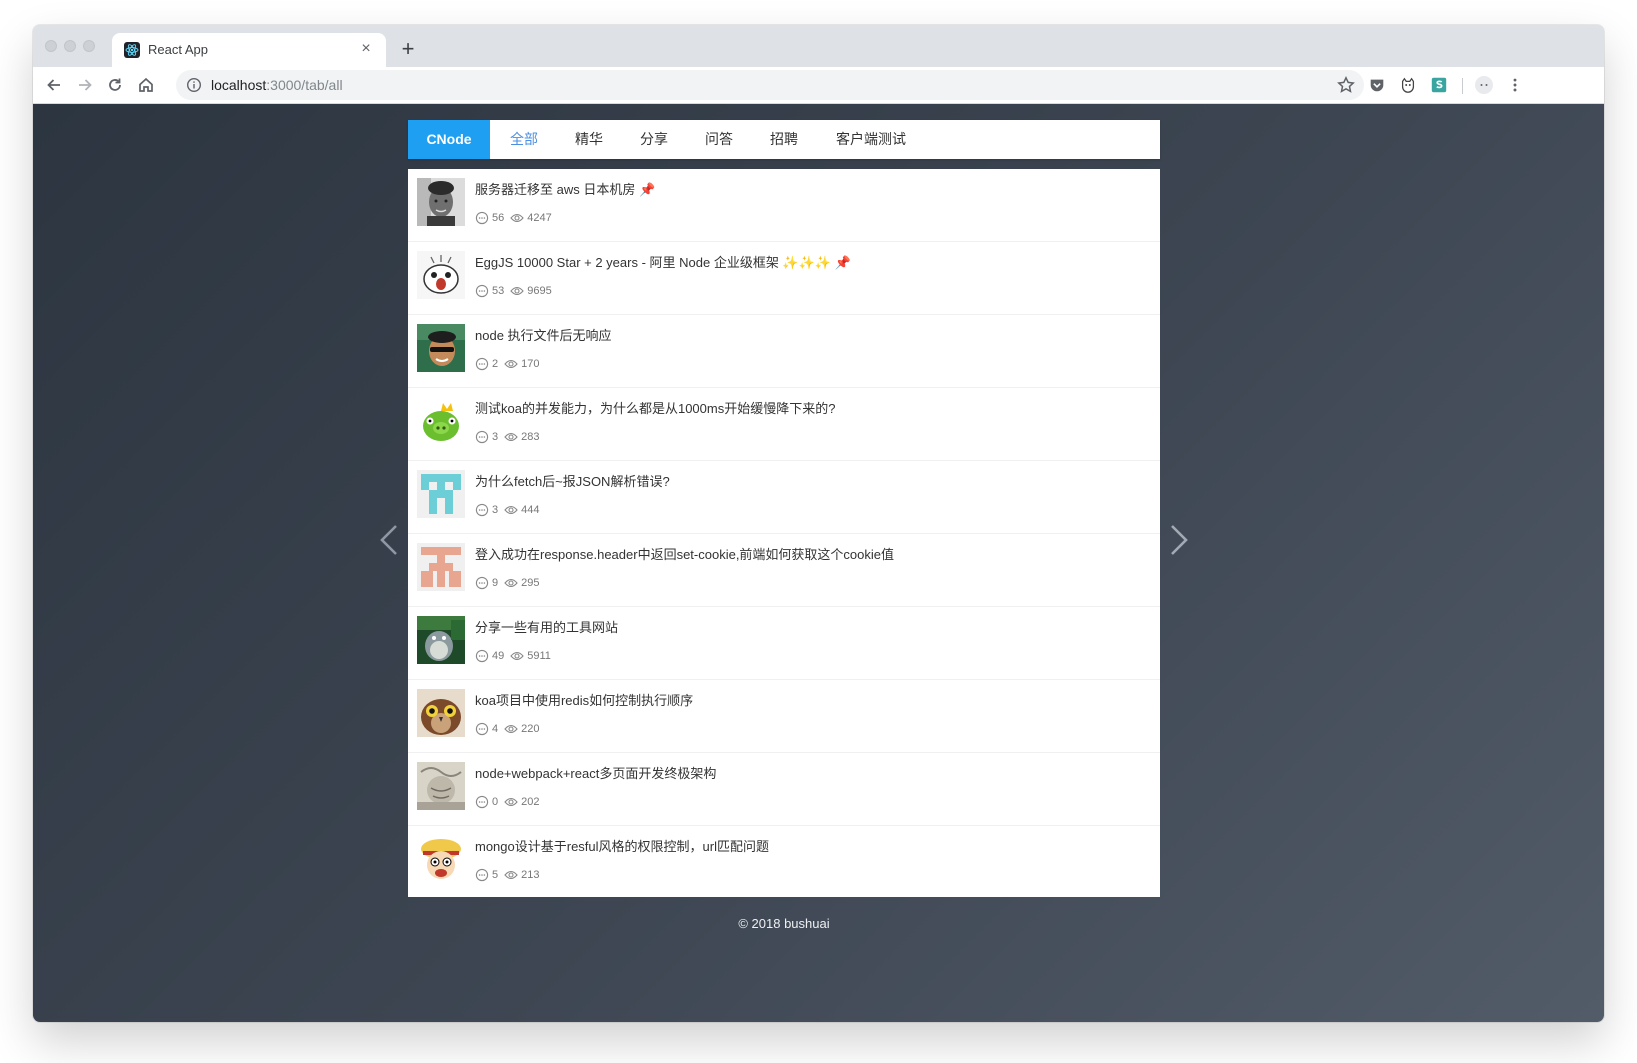  I want to click on tab-ask: 问答, so click(719, 139).